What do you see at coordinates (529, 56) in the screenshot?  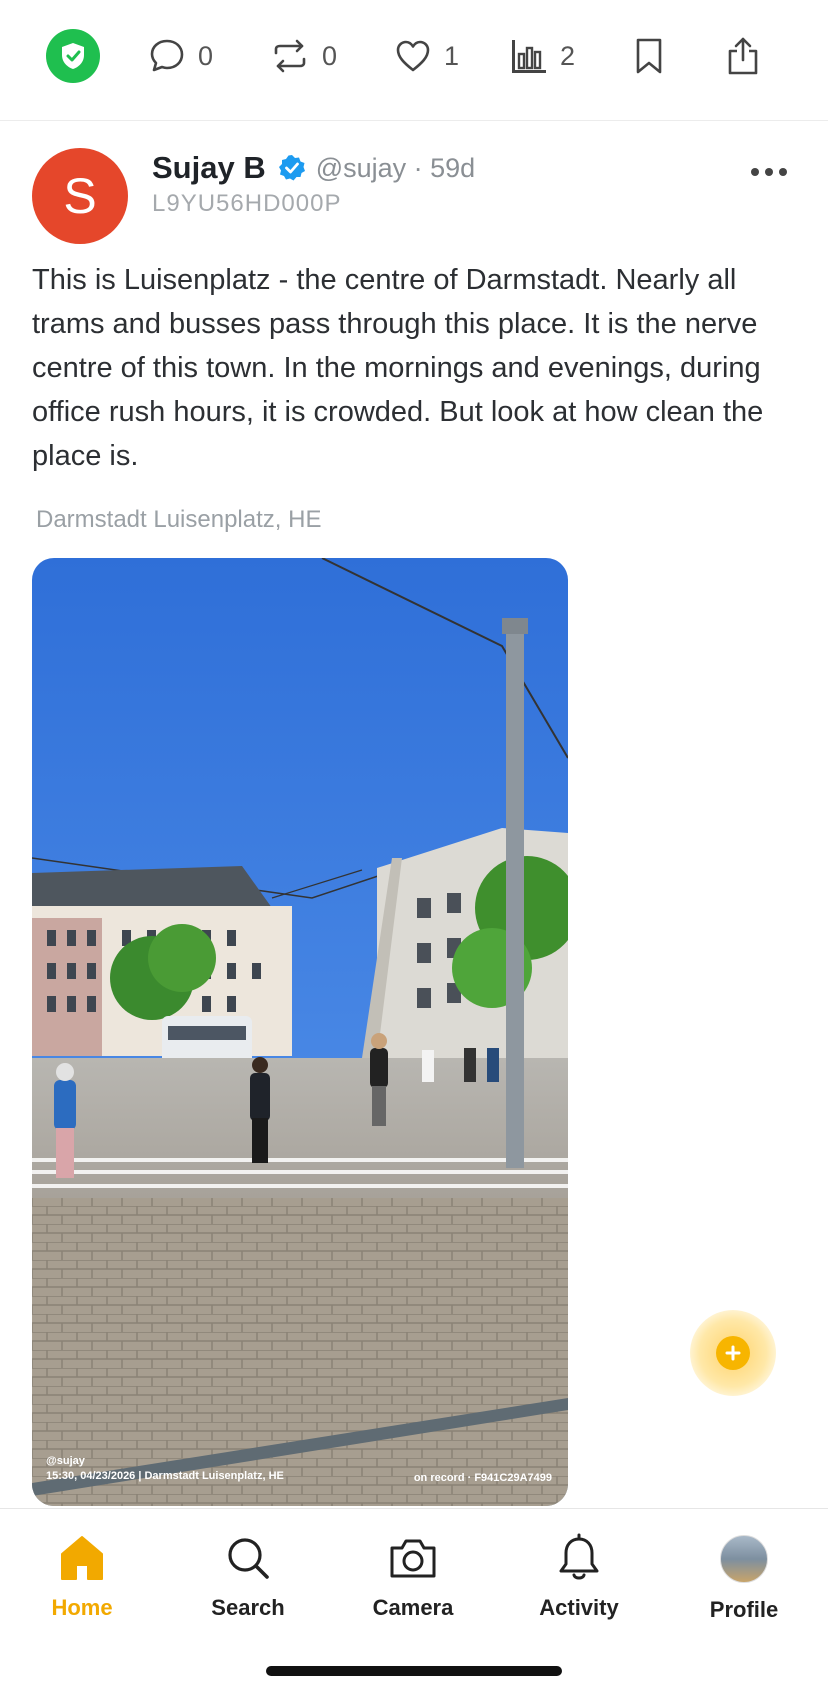 I see `stats-icon` at bounding box center [529, 56].